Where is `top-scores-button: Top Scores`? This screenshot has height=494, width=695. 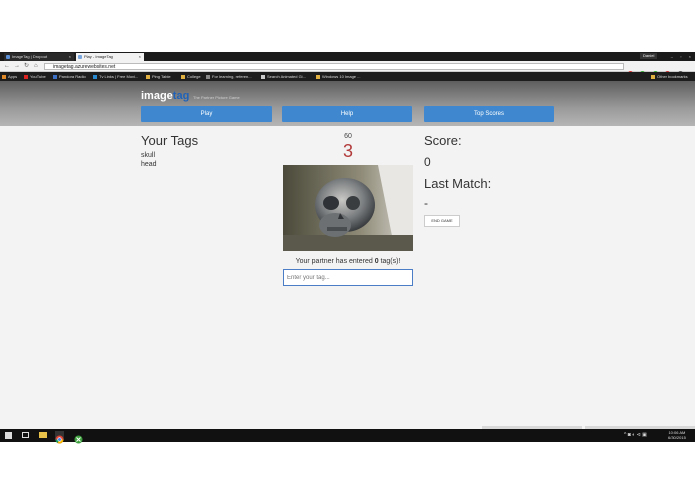 top-scores-button: Top Scores is located at coordinates (489, 114).